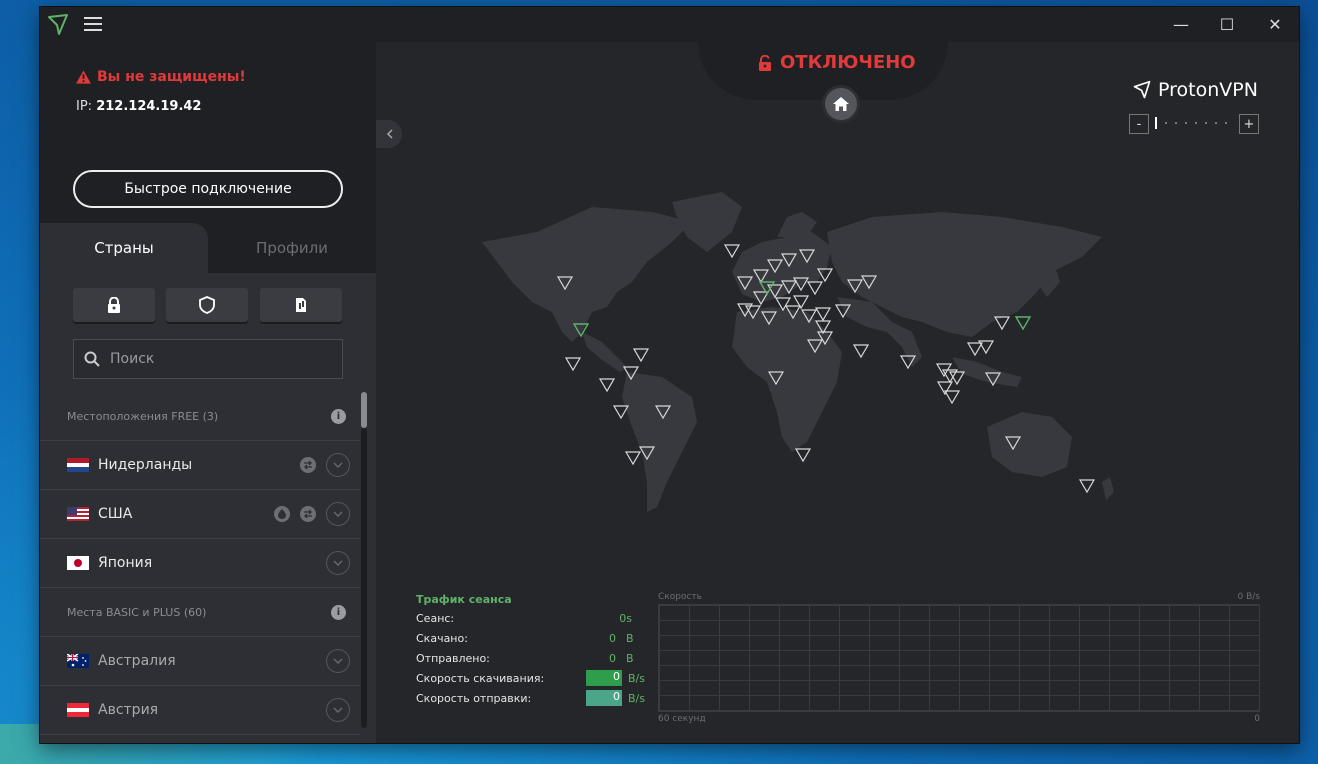 The image size is (1318, 764). Describe the element at coordinates (435, 618) in the screenshot. I see `stat-label: Сеанс:` at that location.